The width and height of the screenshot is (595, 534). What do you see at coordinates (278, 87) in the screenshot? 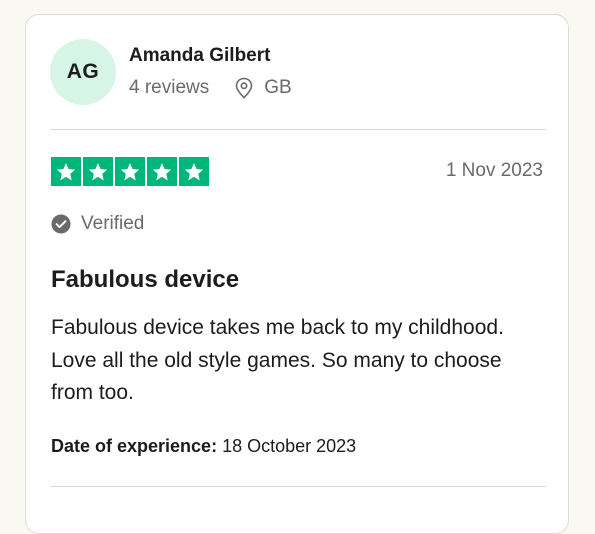
I see `reviewer-country: GB` at bounding box center [278, 87].